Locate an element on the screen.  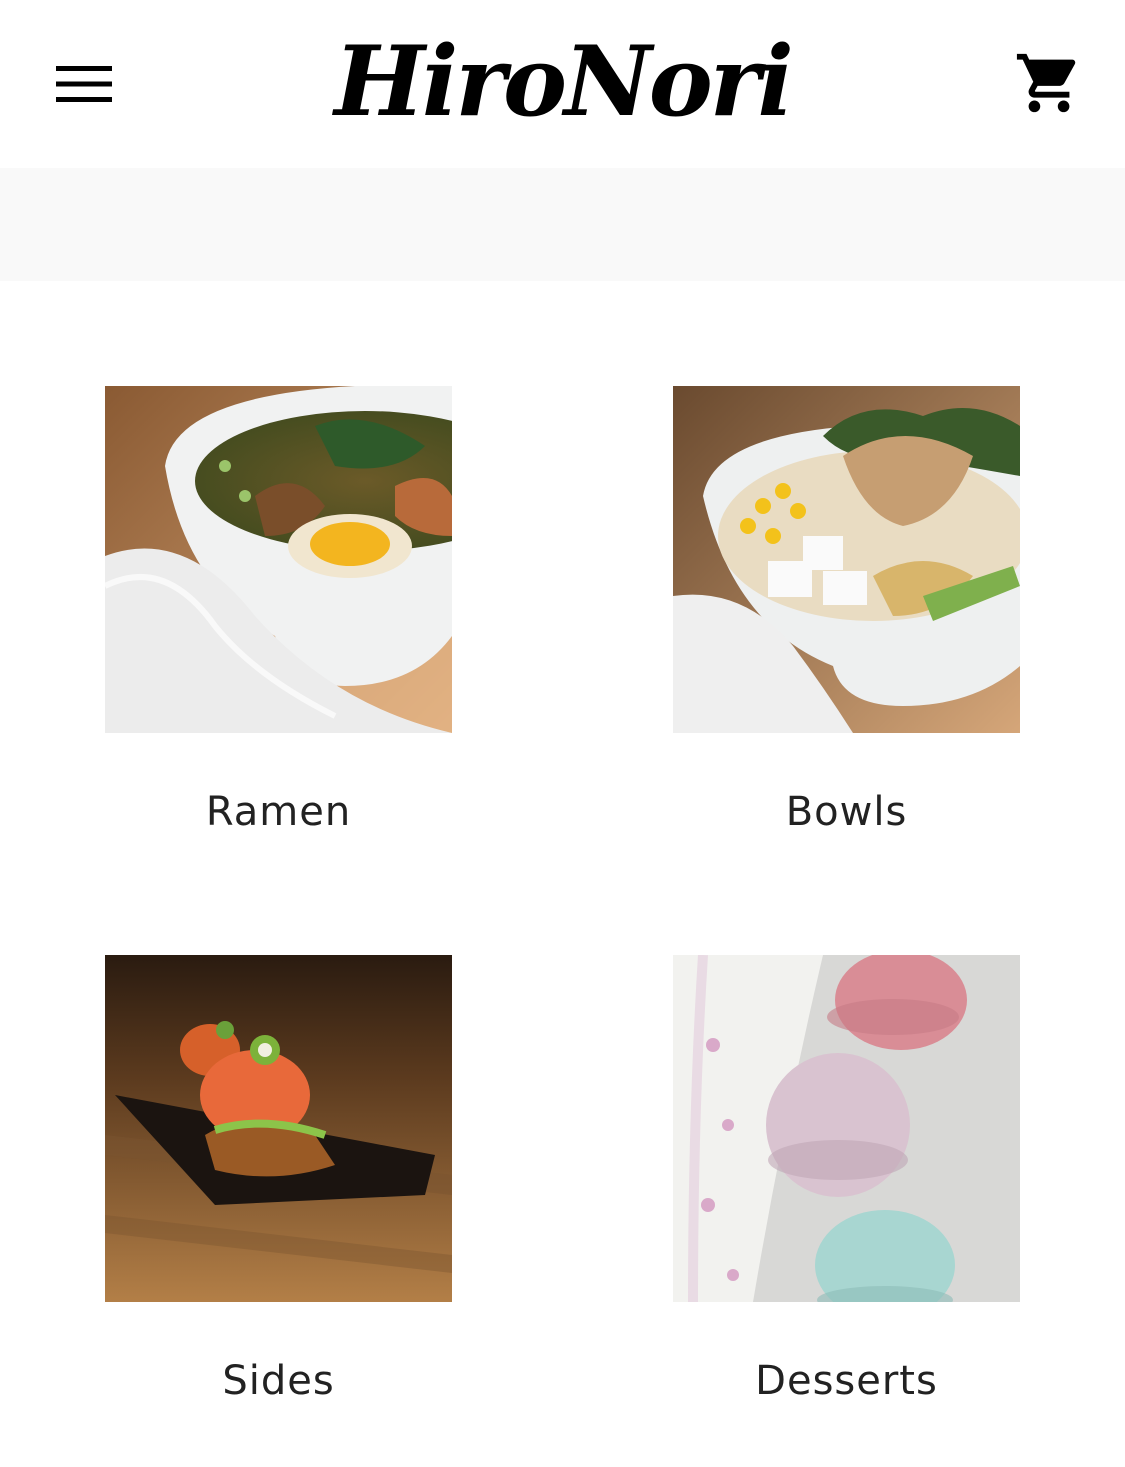
app-header: HiroNori is located at coordinates (562, 84).